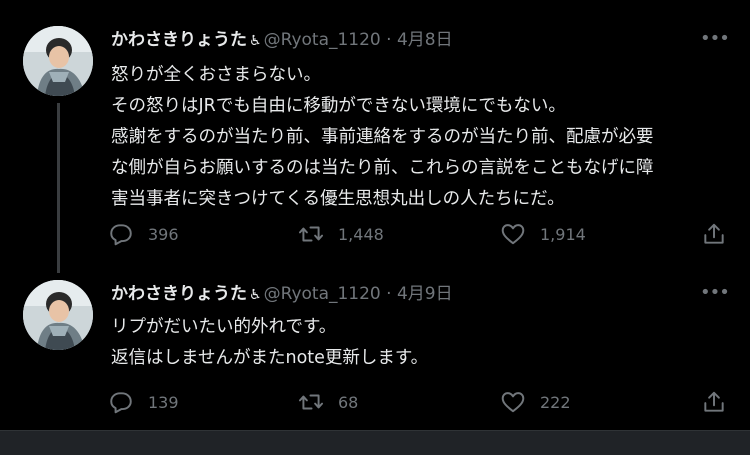  What do you see at coordinates (270, 358) in the screenshot?
I see `tweet-text-line: 返信はしませんがまたnote更新します。` at bounding box center [270, 358].